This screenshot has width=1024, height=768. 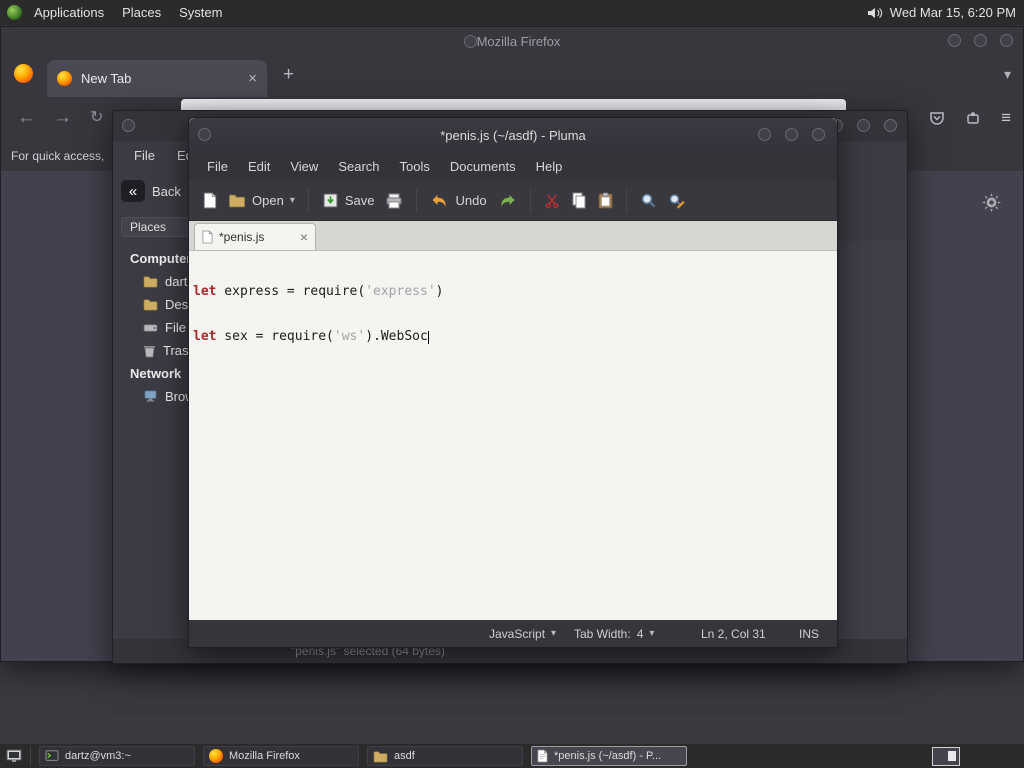 I want to click on firefox-tab-newtab: New Tab ×, so click(x=157, y=78).